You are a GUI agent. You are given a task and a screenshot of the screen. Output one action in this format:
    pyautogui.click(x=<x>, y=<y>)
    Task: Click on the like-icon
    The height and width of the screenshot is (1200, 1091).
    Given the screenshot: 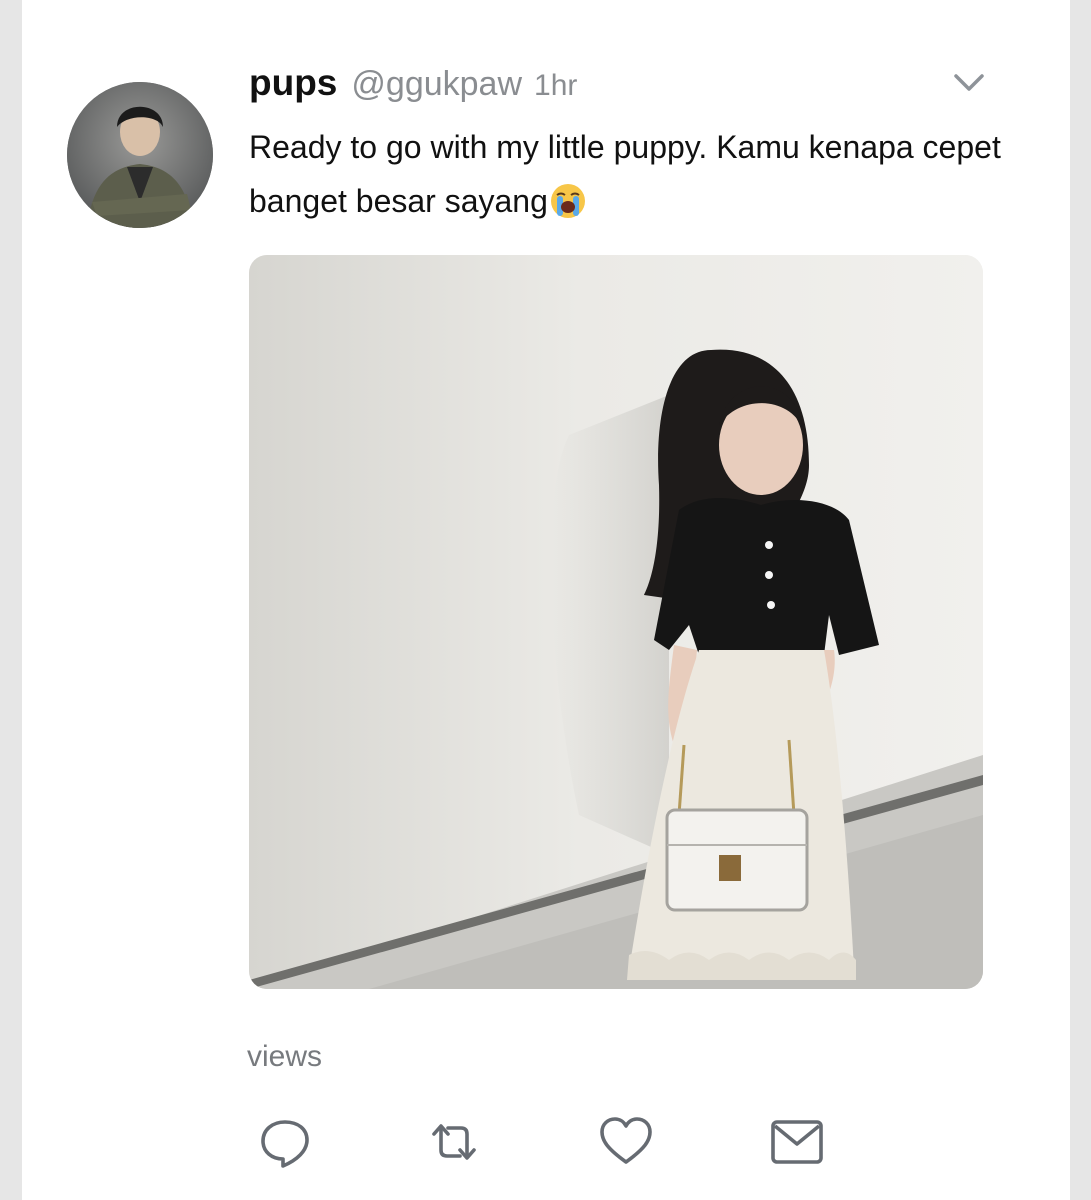 What is the action you would take?
    pyautogui.click(x=626, y=1140)
    